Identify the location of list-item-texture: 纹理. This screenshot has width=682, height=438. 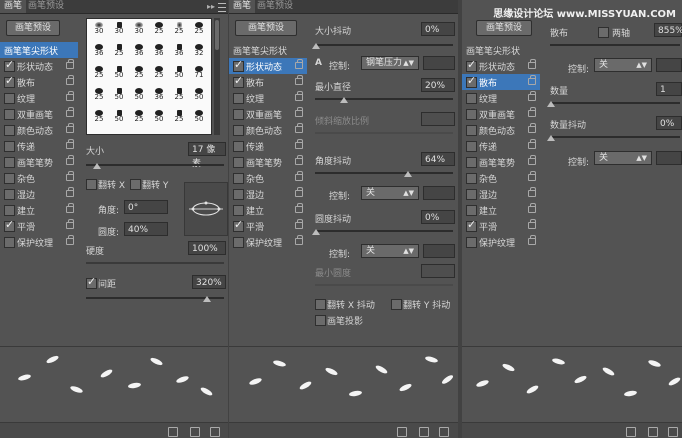
(268, 98).